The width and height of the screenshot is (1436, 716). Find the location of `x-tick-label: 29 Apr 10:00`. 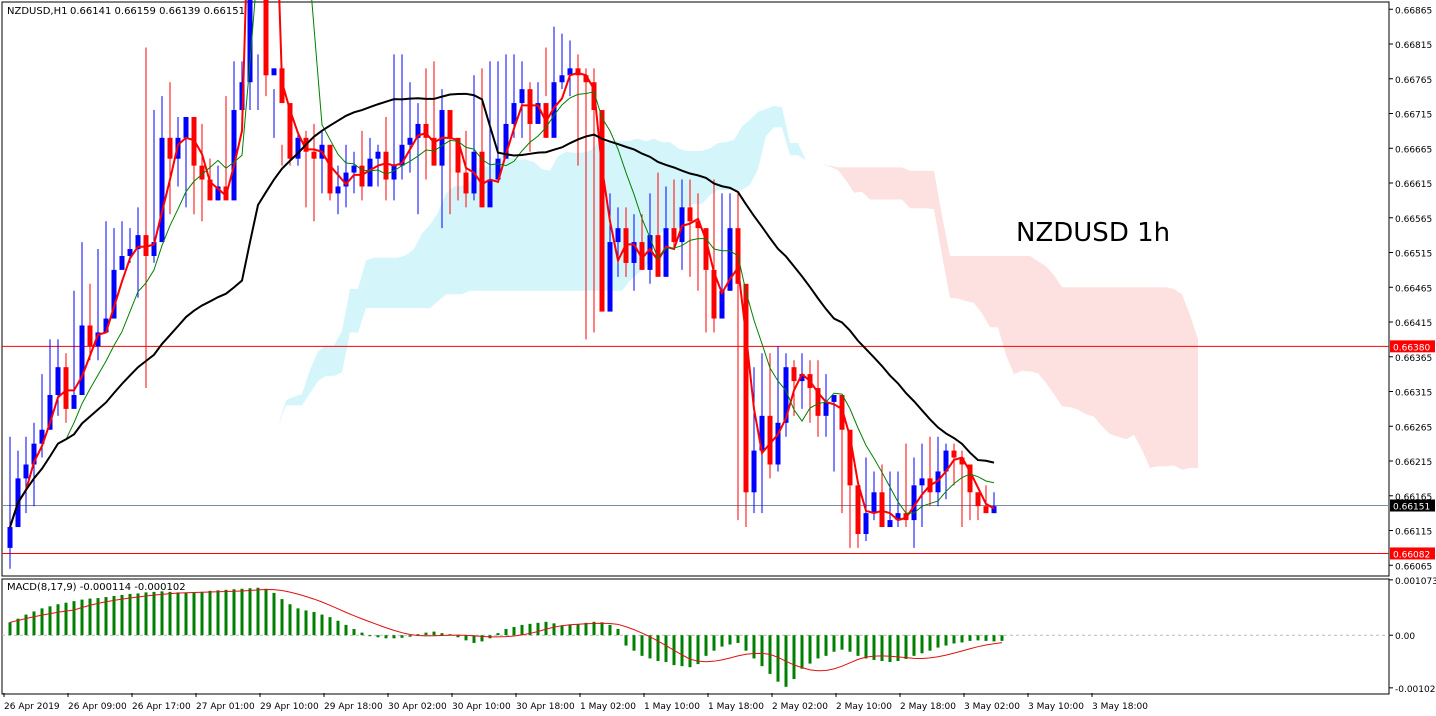

x-tick-label: 29 Apr 10:00 is located at coordinates (289, 707).